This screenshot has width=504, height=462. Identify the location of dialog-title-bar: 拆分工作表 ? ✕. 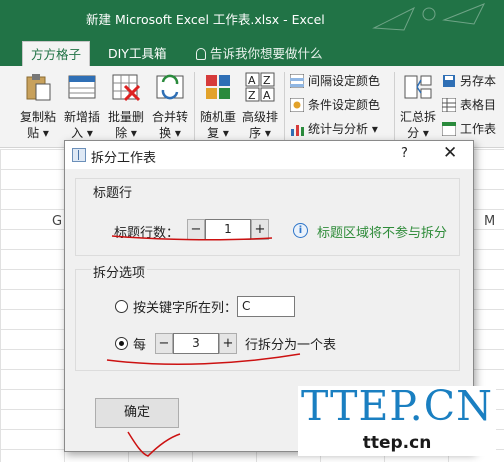
(269, 155).